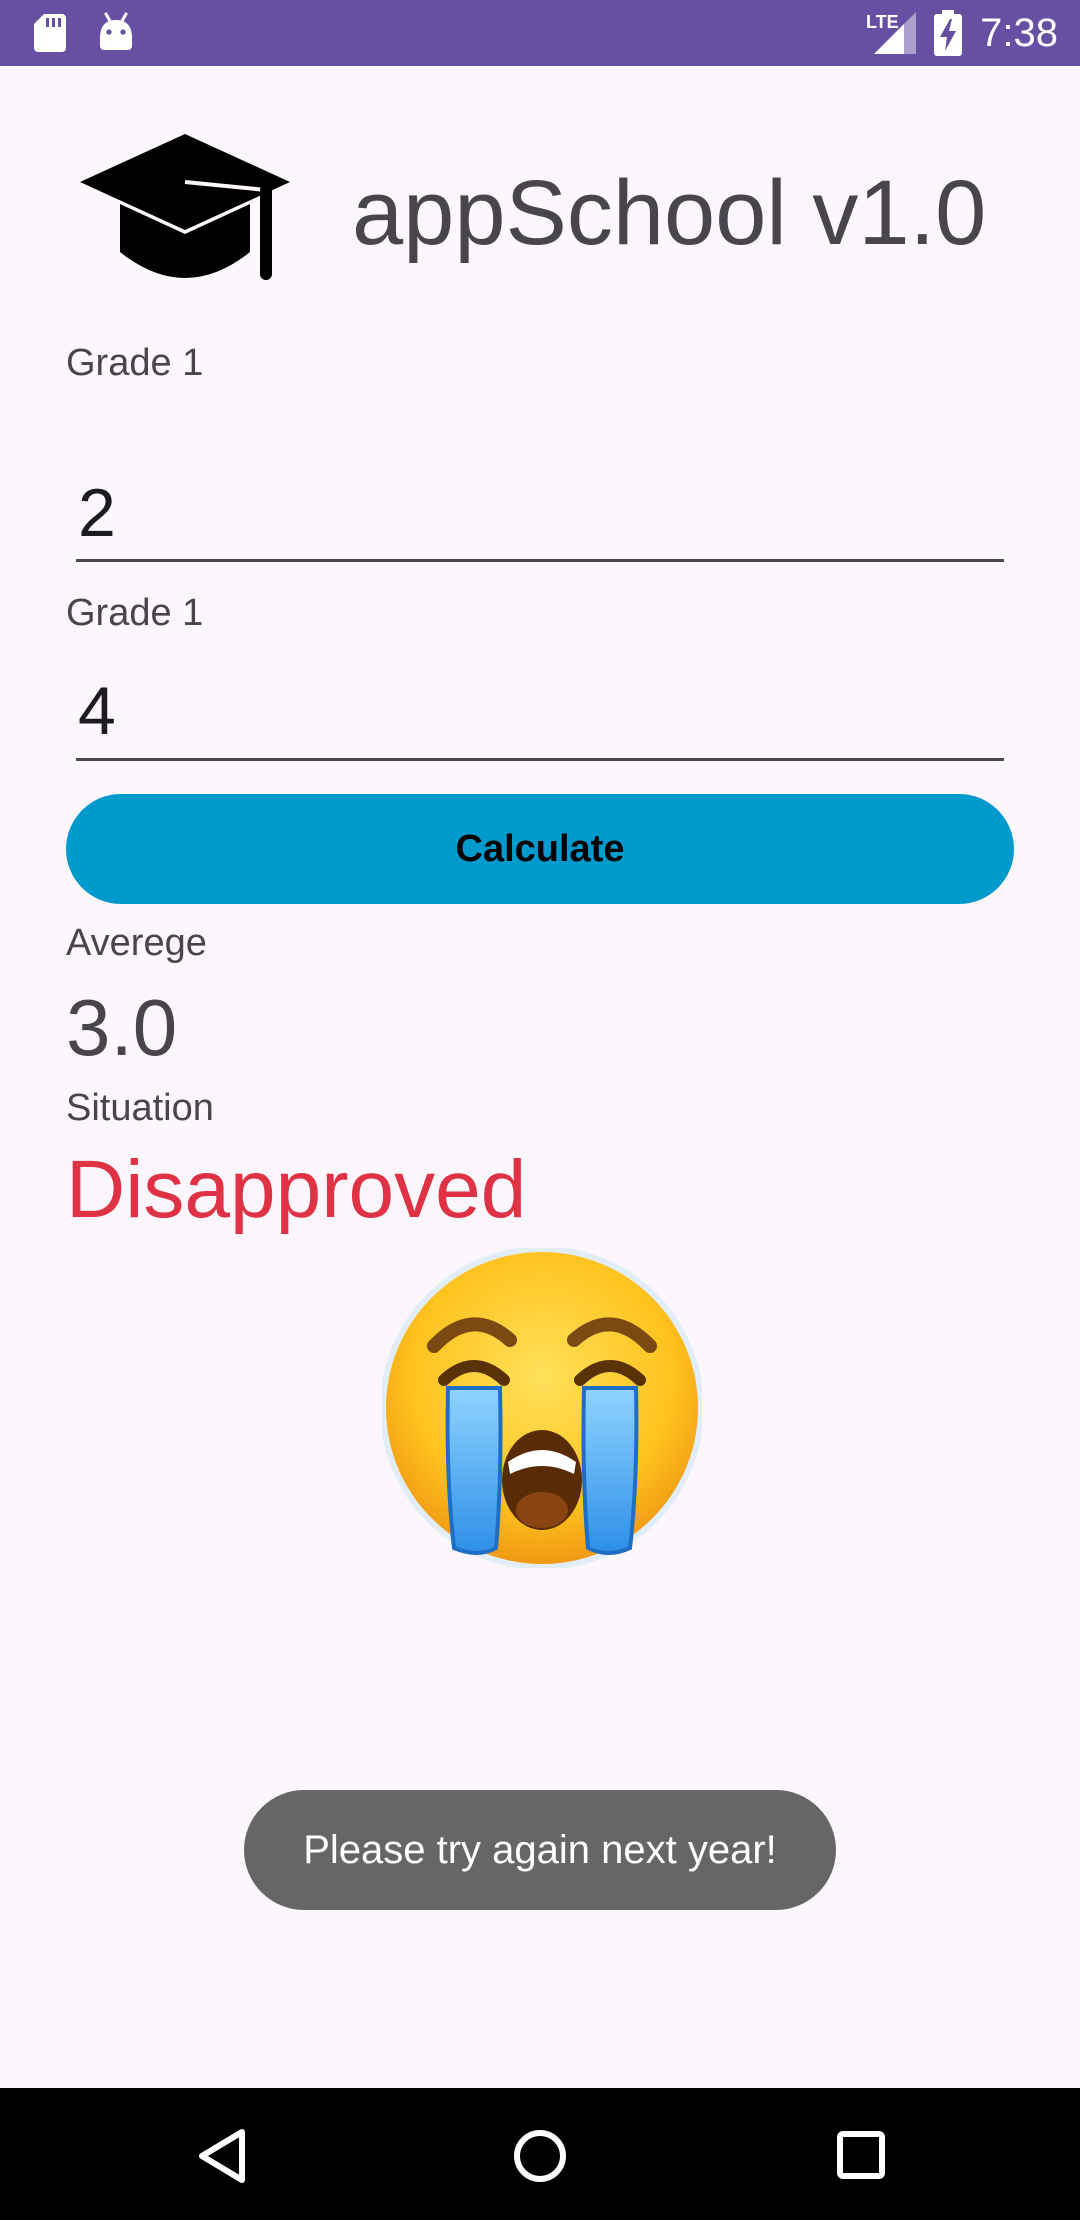  What do you see at coordinates (222, 2156) in the screenshot?
I see `back-icon` at bounding box center [222, 2156].